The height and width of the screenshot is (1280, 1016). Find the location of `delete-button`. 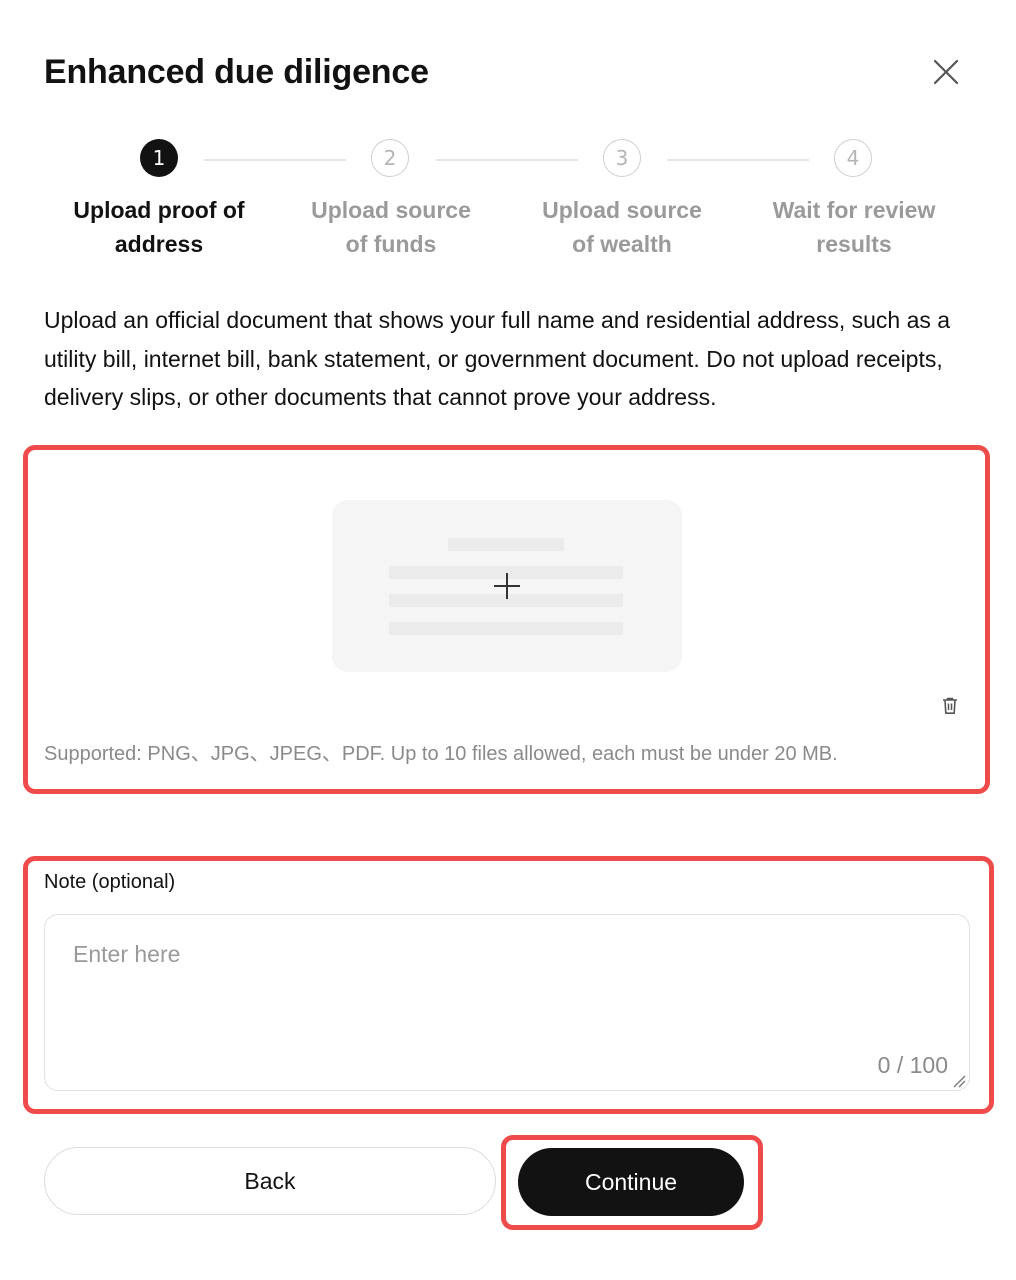

delete-button is located at coordinates (950, 706).